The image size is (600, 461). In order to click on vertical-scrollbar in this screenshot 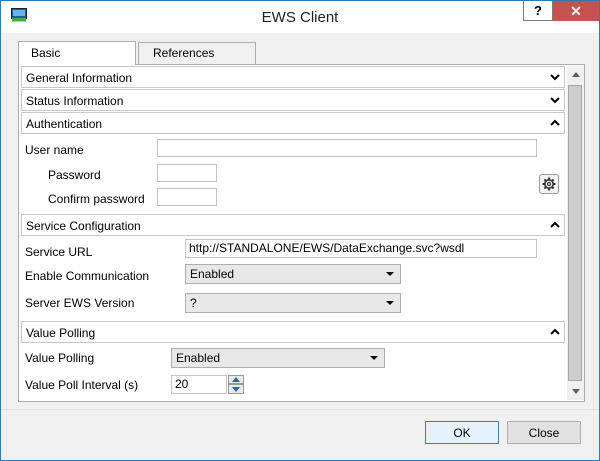, I will do `click(575, 233)`.